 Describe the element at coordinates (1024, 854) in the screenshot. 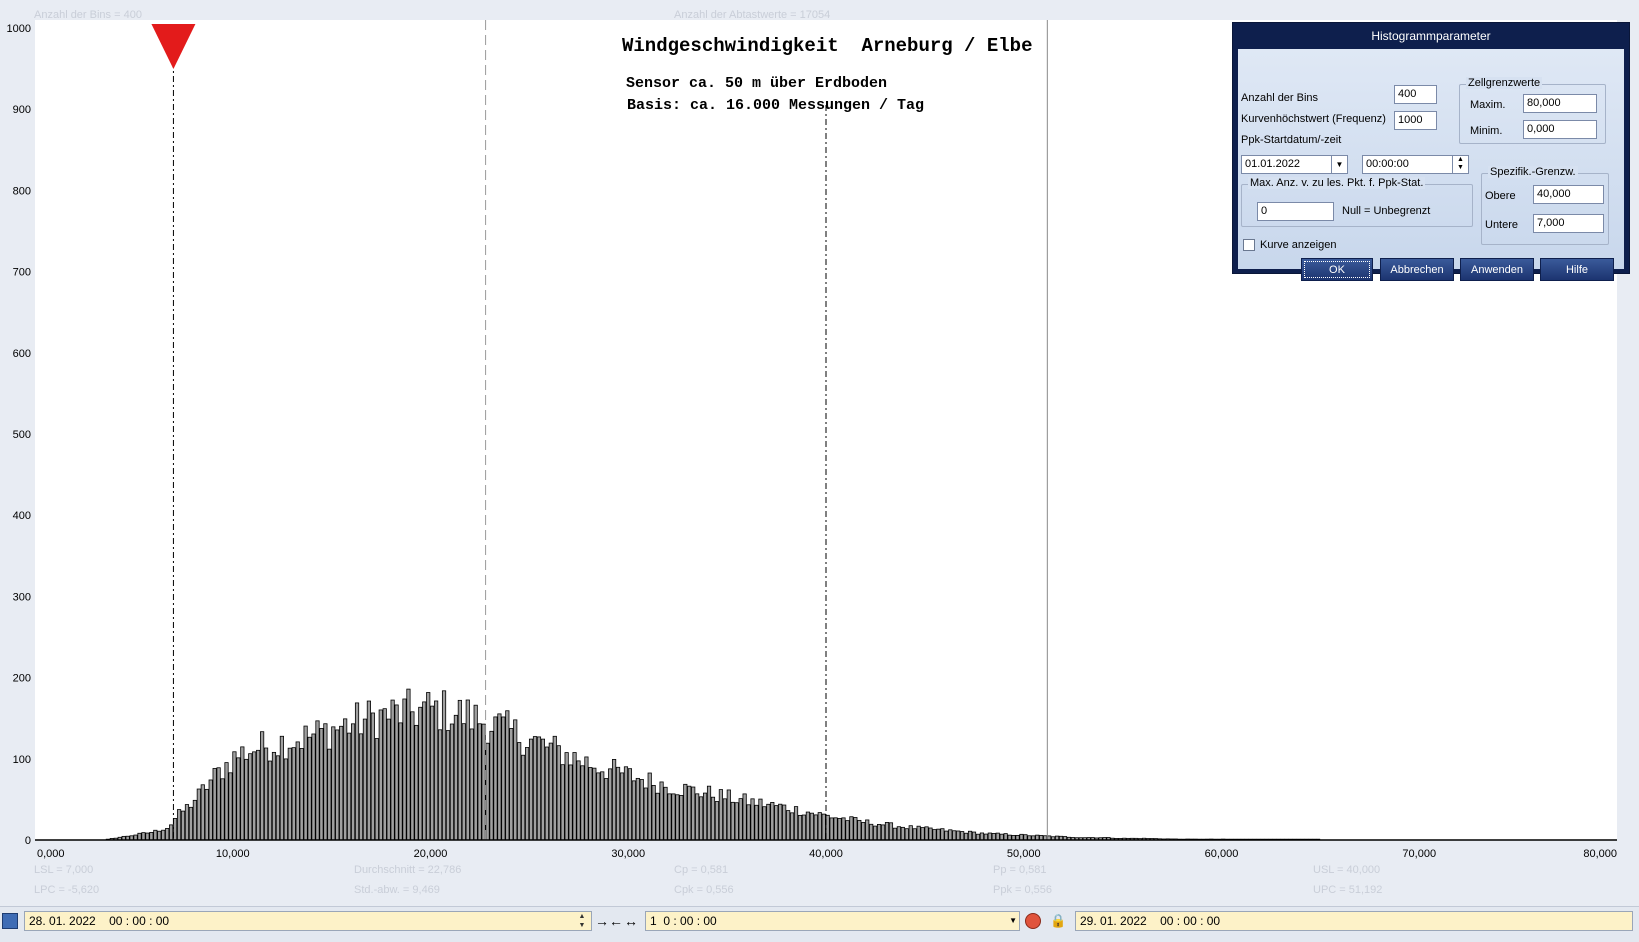

I see `x-tick-label: 50,000` at that location.